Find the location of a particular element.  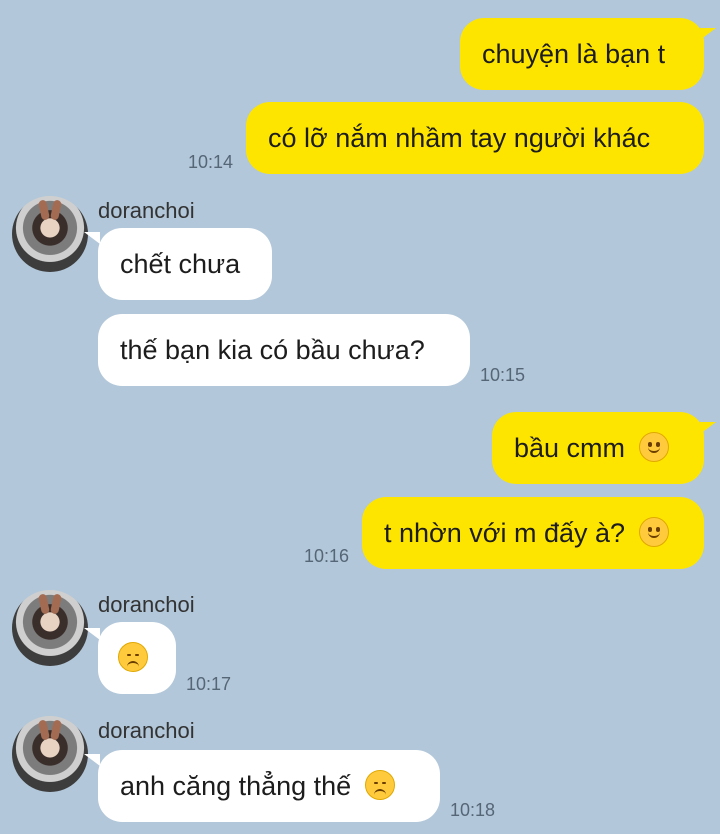

message-text: bầu cmm is located at coordinates (570, 448).